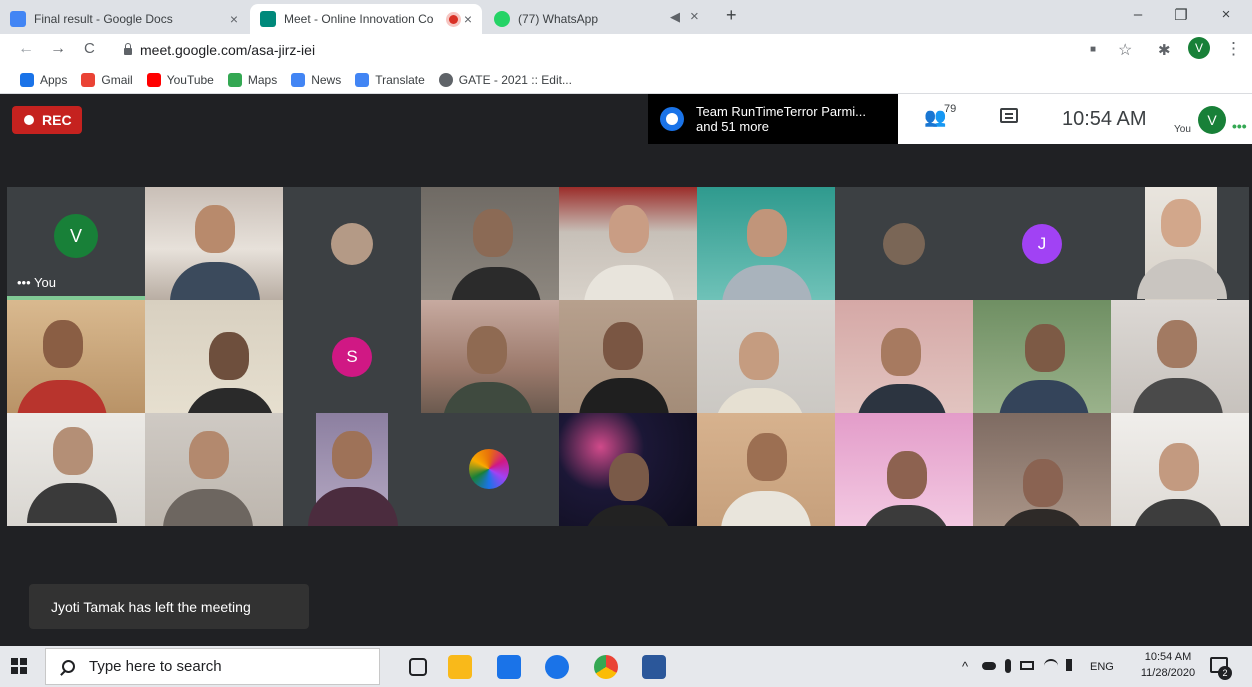  I want to click on gate-site-icon, so click(445, 79).